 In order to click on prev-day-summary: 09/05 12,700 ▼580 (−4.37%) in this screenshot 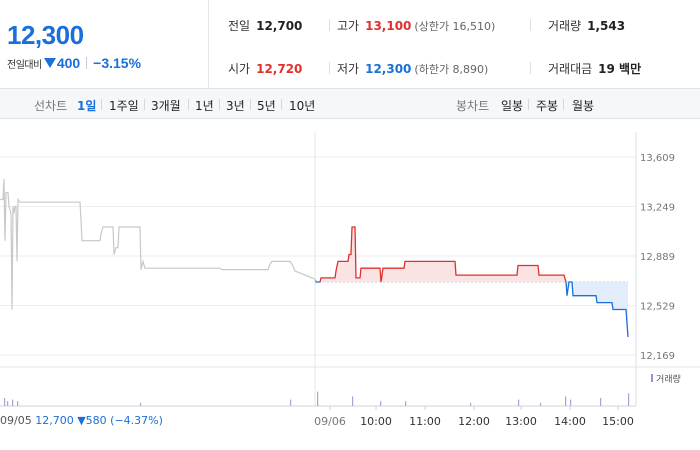, I will do `click(81, 420)`.